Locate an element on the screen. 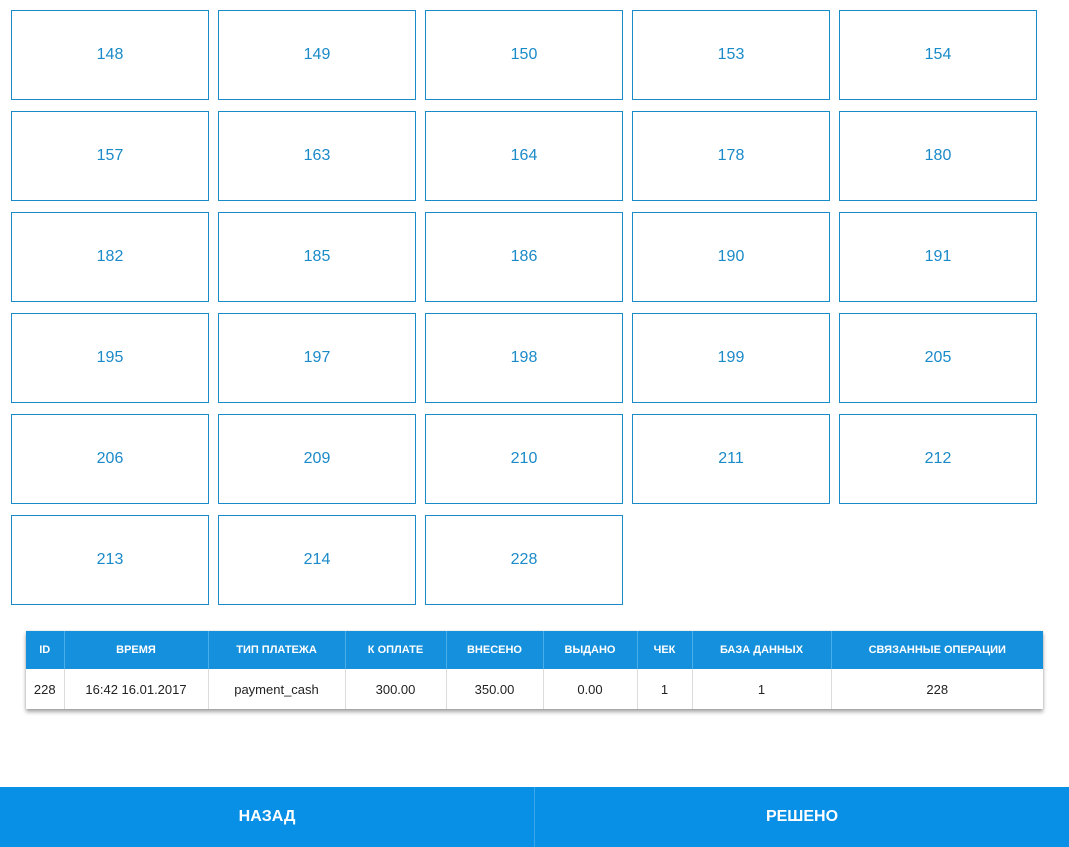  cell-receipt: 1 is located at coordinates (665, 689).